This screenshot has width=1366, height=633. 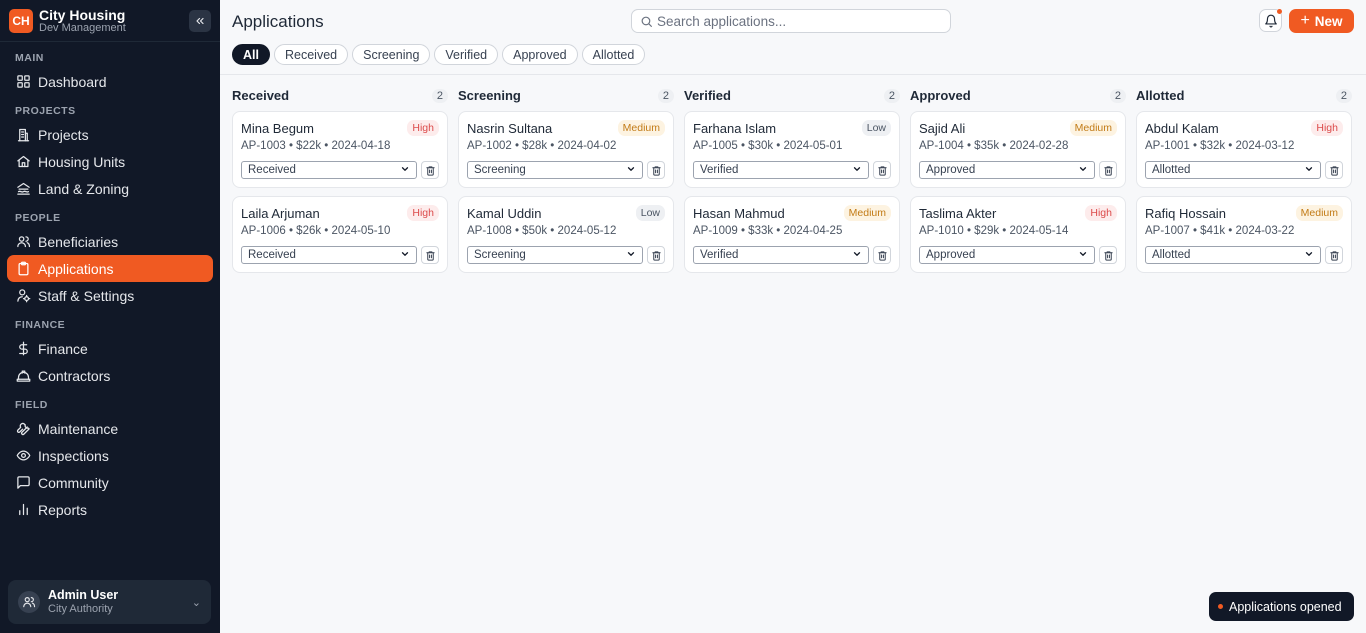 I want to click on column-header: Verified 2, so click(x=792, y=95).